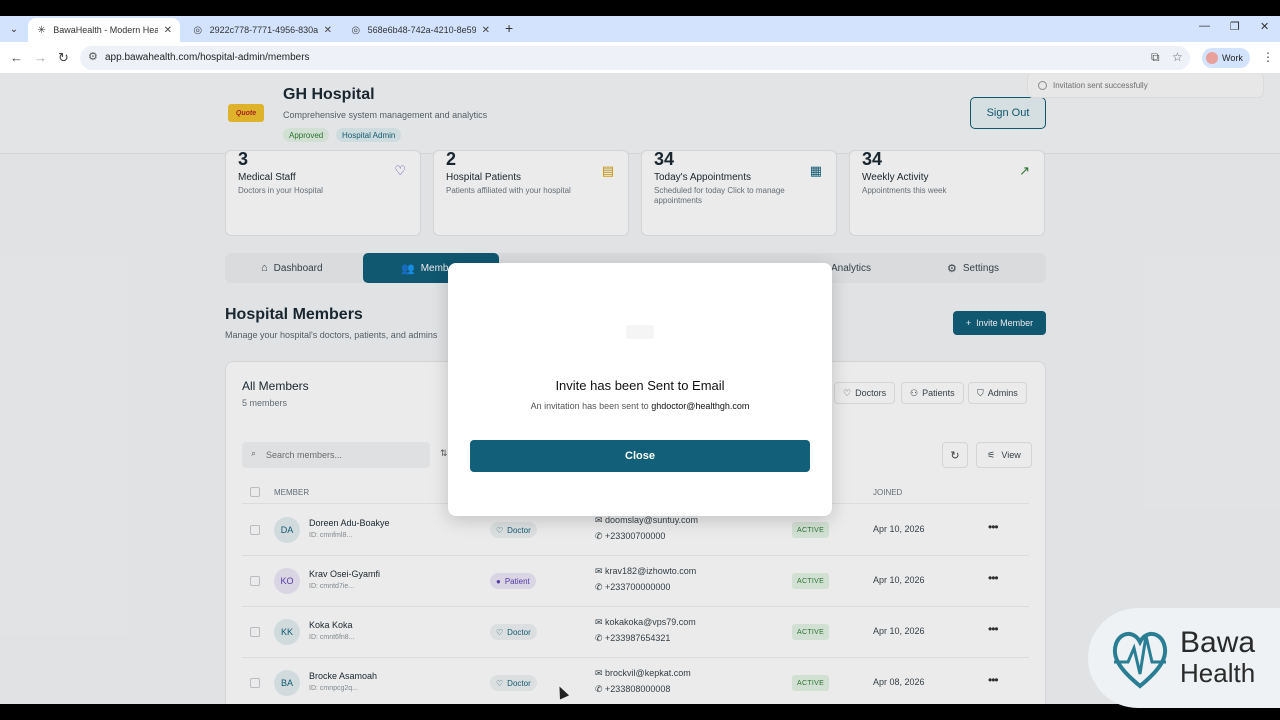 The image size is (1280, 720). What do you see at coordinates (640, 385) in the screenshot?
I see `dialog-title: Invite has been Sent to Email` at bounding box center [640, 385].